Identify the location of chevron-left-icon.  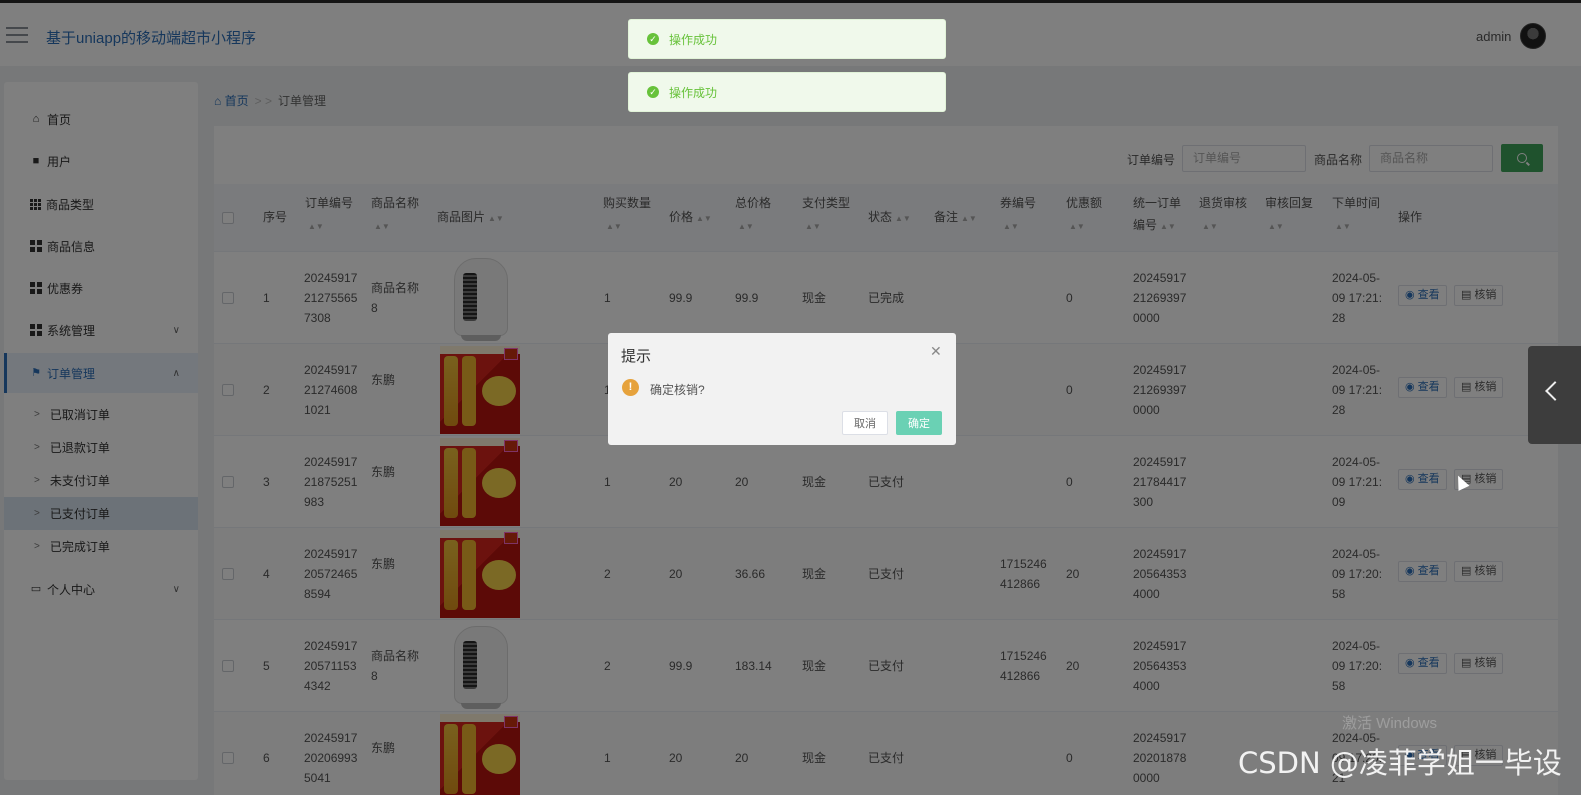
(1555, 391).